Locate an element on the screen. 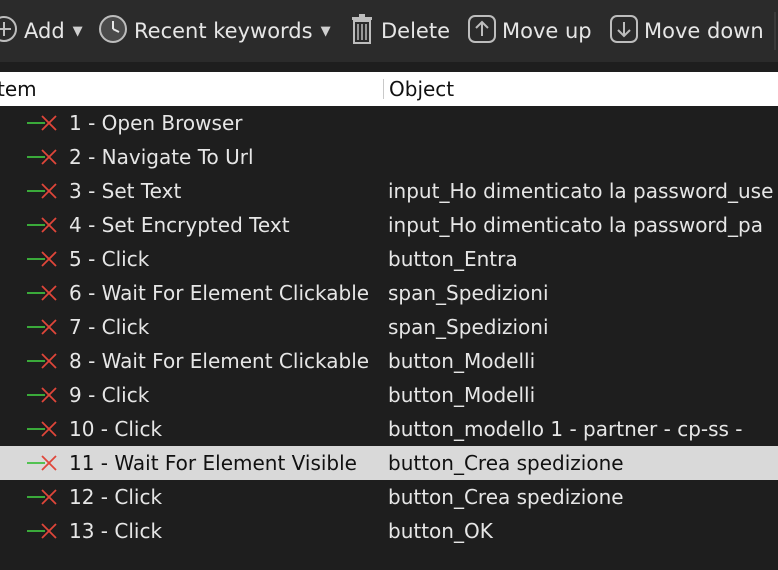 This screenshot has width=778, height=570. step-item-label: 9 - Click is located at coordinates (109, 395).